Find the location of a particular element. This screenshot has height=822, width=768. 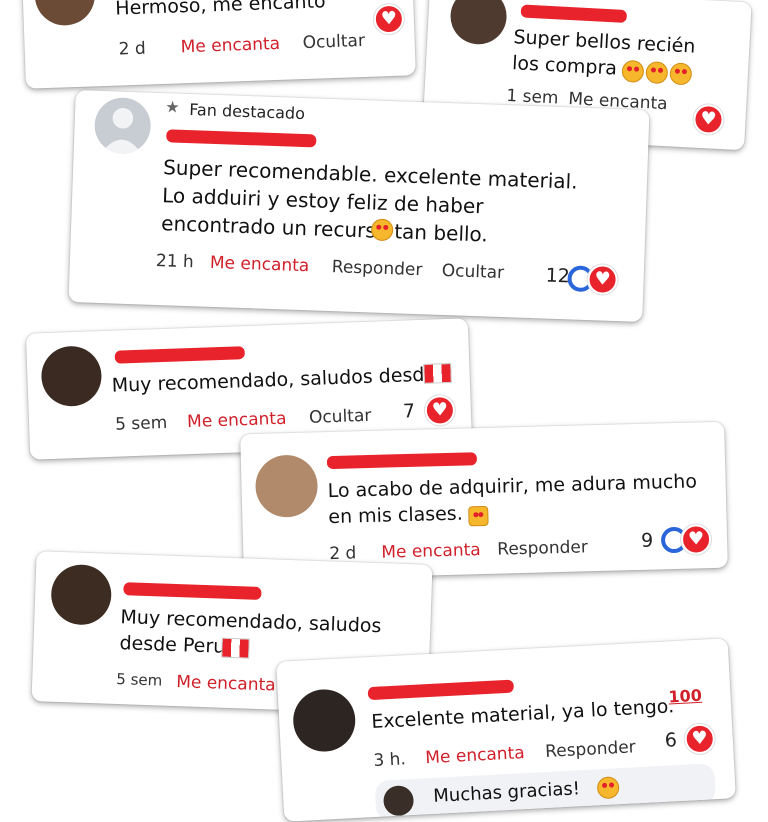

comment-meta: 21 h Me encanta Responder Ocultar is located at coordinates (350, 270).